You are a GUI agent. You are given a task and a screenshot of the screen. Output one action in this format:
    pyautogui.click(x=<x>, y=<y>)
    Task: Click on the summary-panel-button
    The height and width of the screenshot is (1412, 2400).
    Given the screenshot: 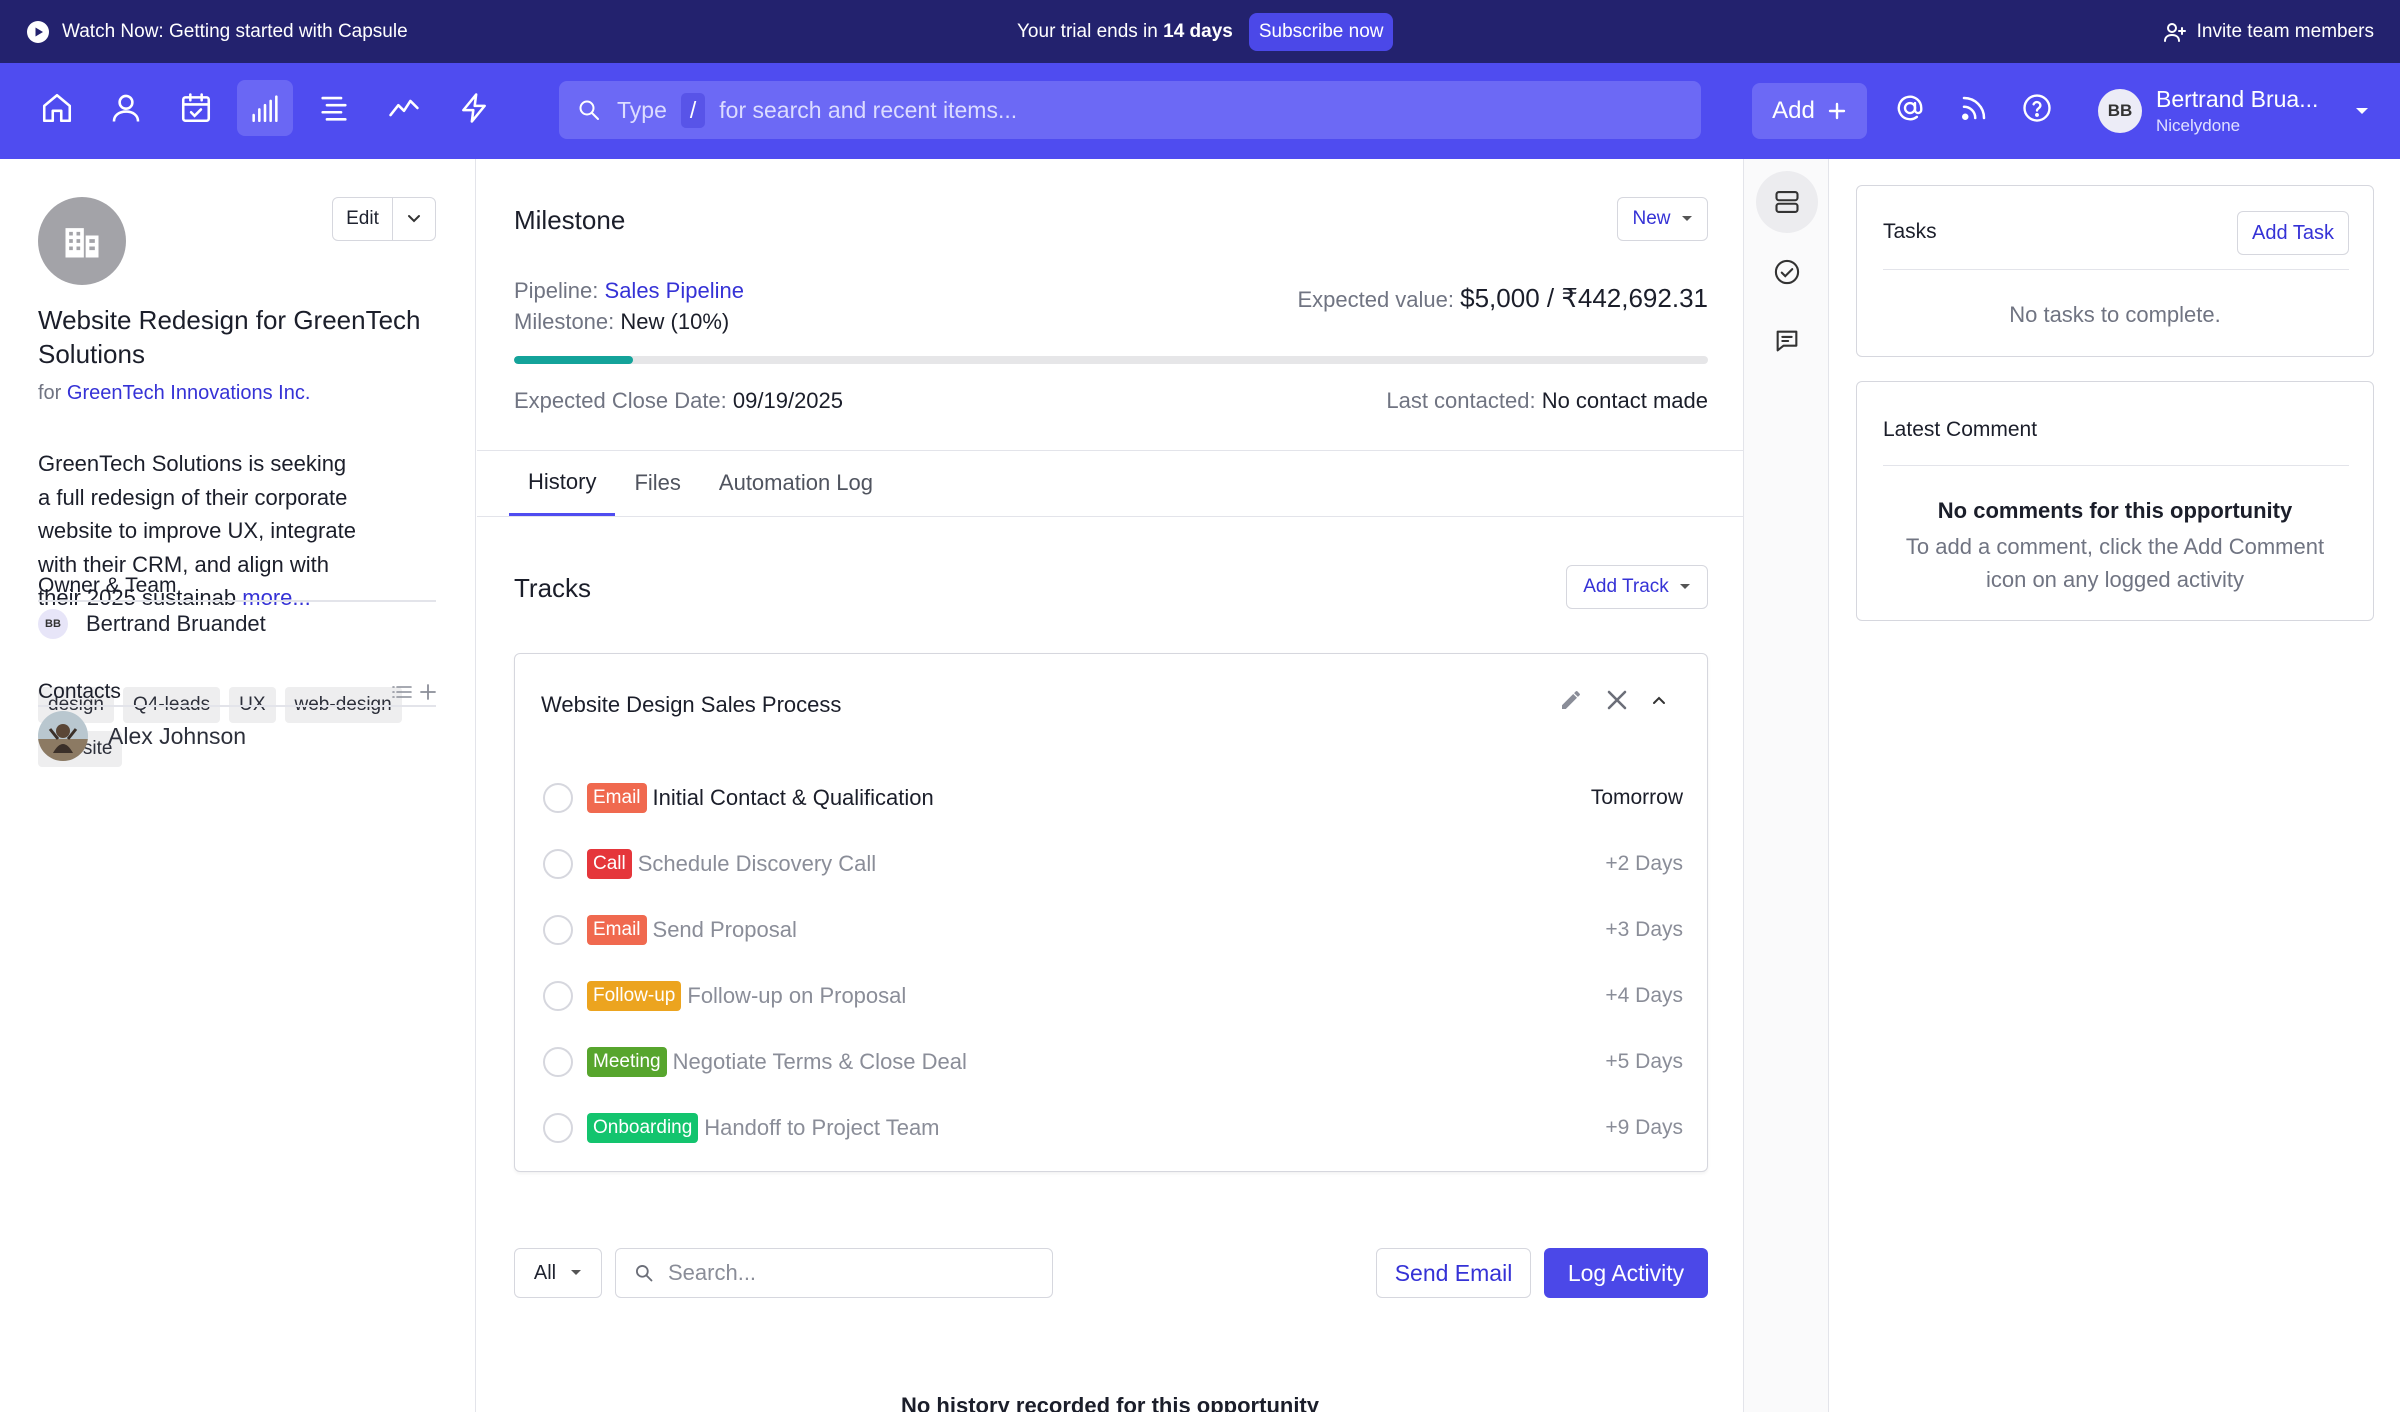 What is the action you would take?
    pyautogui.click(x=1787, y=202)
    